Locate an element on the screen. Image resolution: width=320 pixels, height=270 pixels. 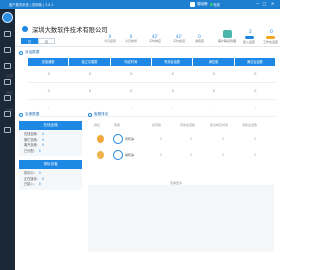
agent-name: 胡晓静 is located at coordinates (130, 155).